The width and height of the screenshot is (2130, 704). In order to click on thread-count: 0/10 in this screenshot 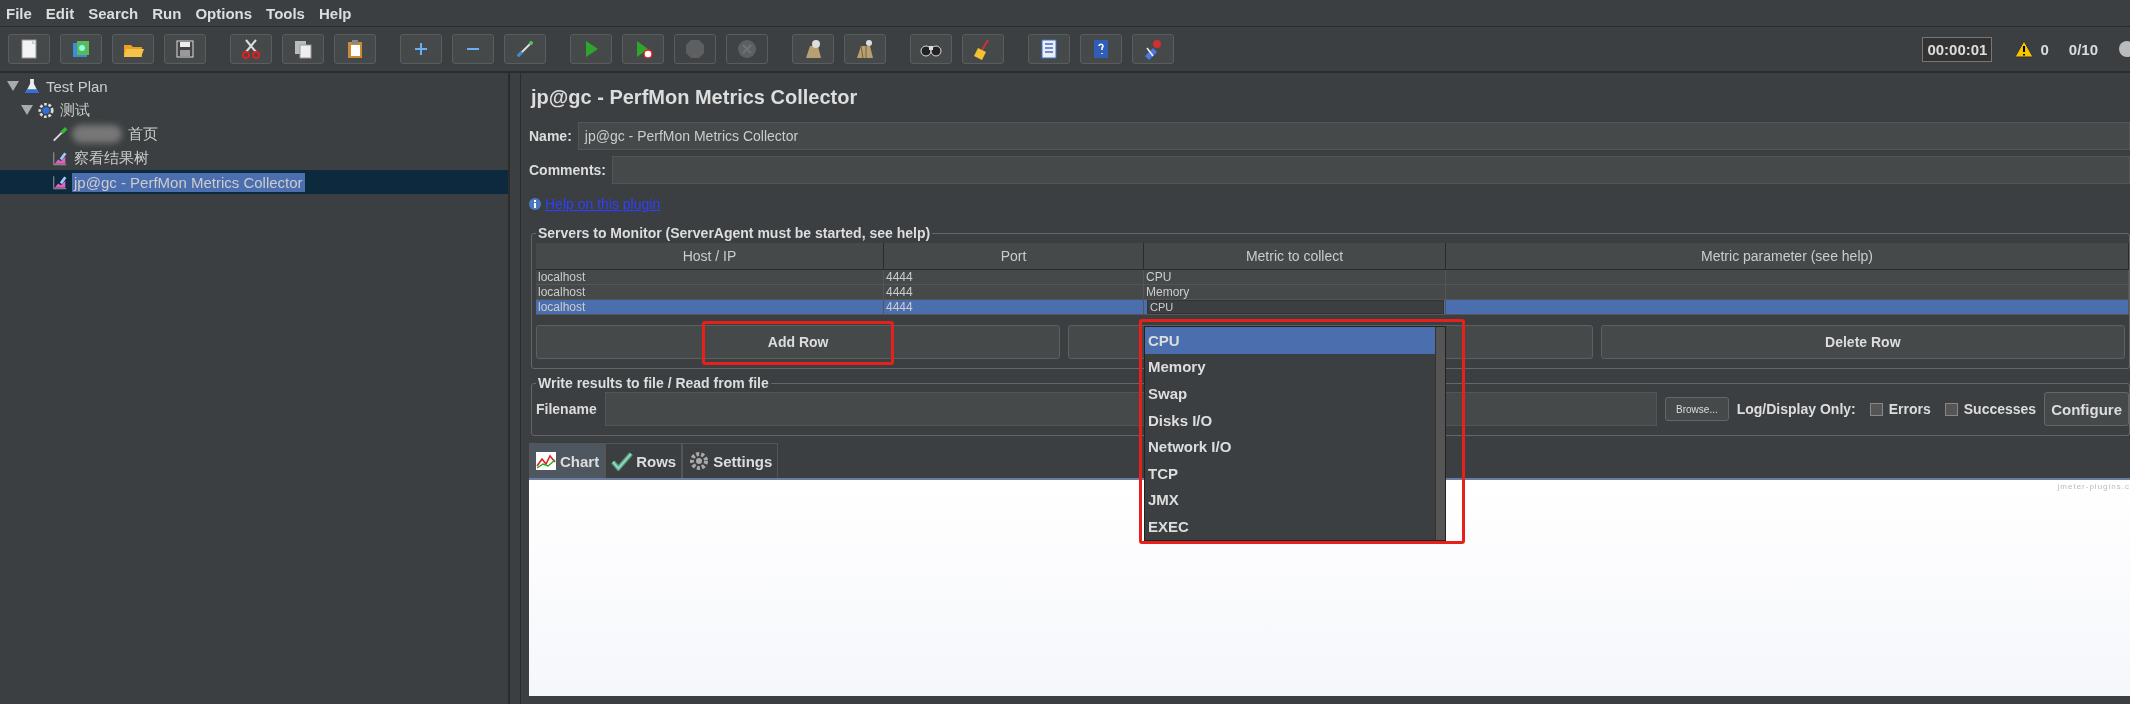, I will do `click(2083, 49)`.